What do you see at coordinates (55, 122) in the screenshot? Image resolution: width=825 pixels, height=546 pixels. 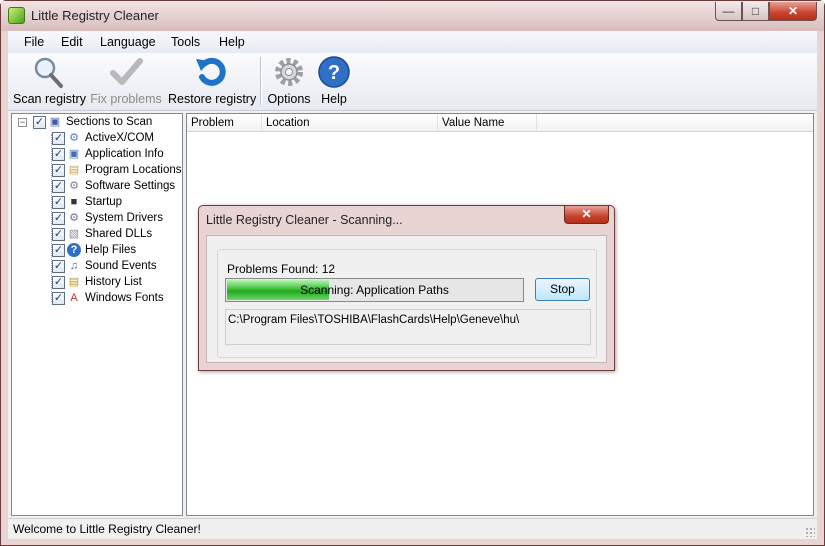 I see `computer-icon: ▣` at bounding box center [55, 122].